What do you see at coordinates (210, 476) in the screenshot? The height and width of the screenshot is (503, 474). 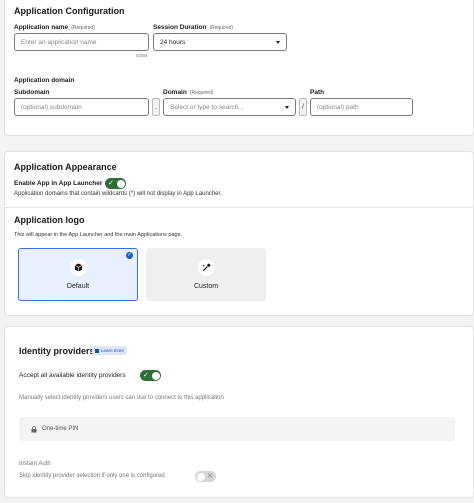 I see `close-icon: ✕` at bounding box center [210, 476].